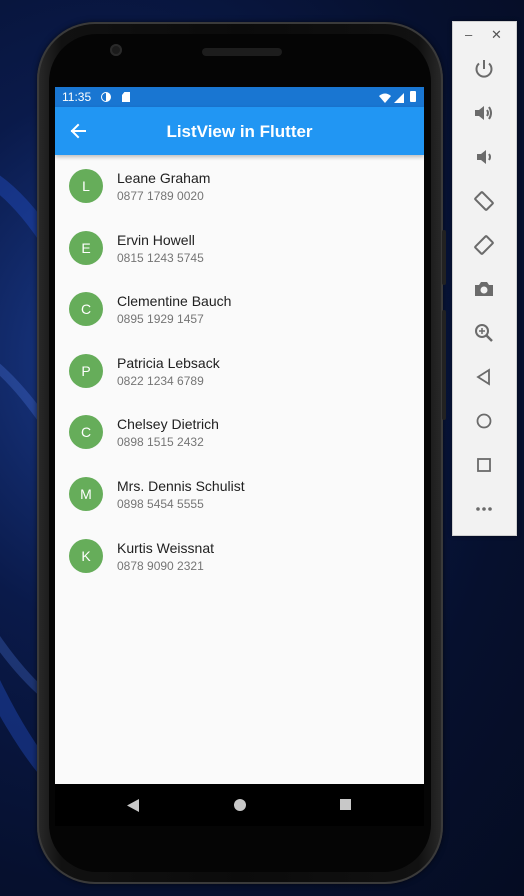 The image size is (524, 896). Describe the element at coordinates (164, 178) in the screenshot. I see `contact-name: Leane Graham` at that location.